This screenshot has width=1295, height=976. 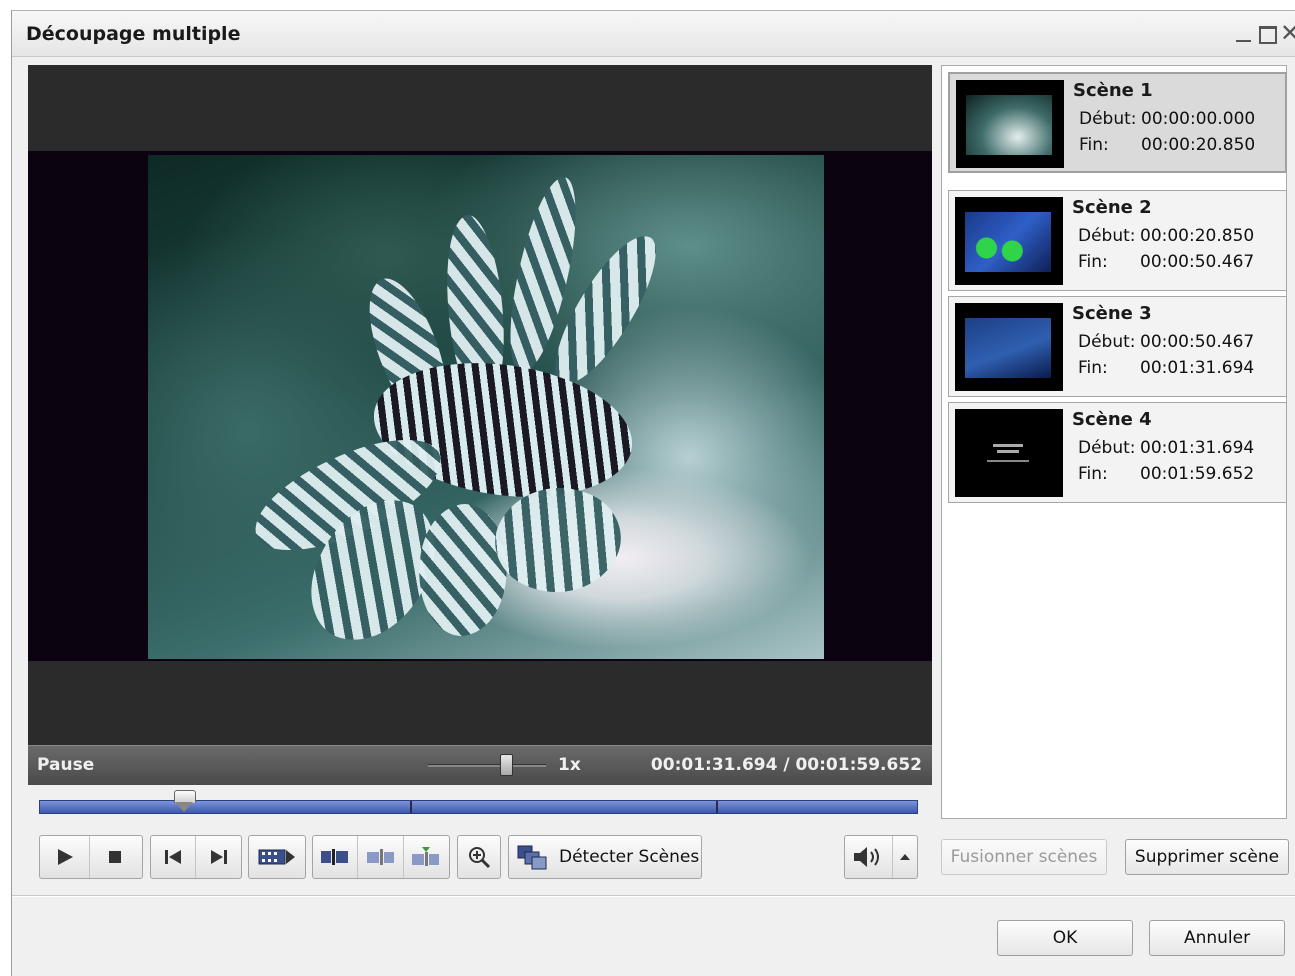 I want to click on detect-scenes-label: Détecter Scènes, so click(x=629, y=857).